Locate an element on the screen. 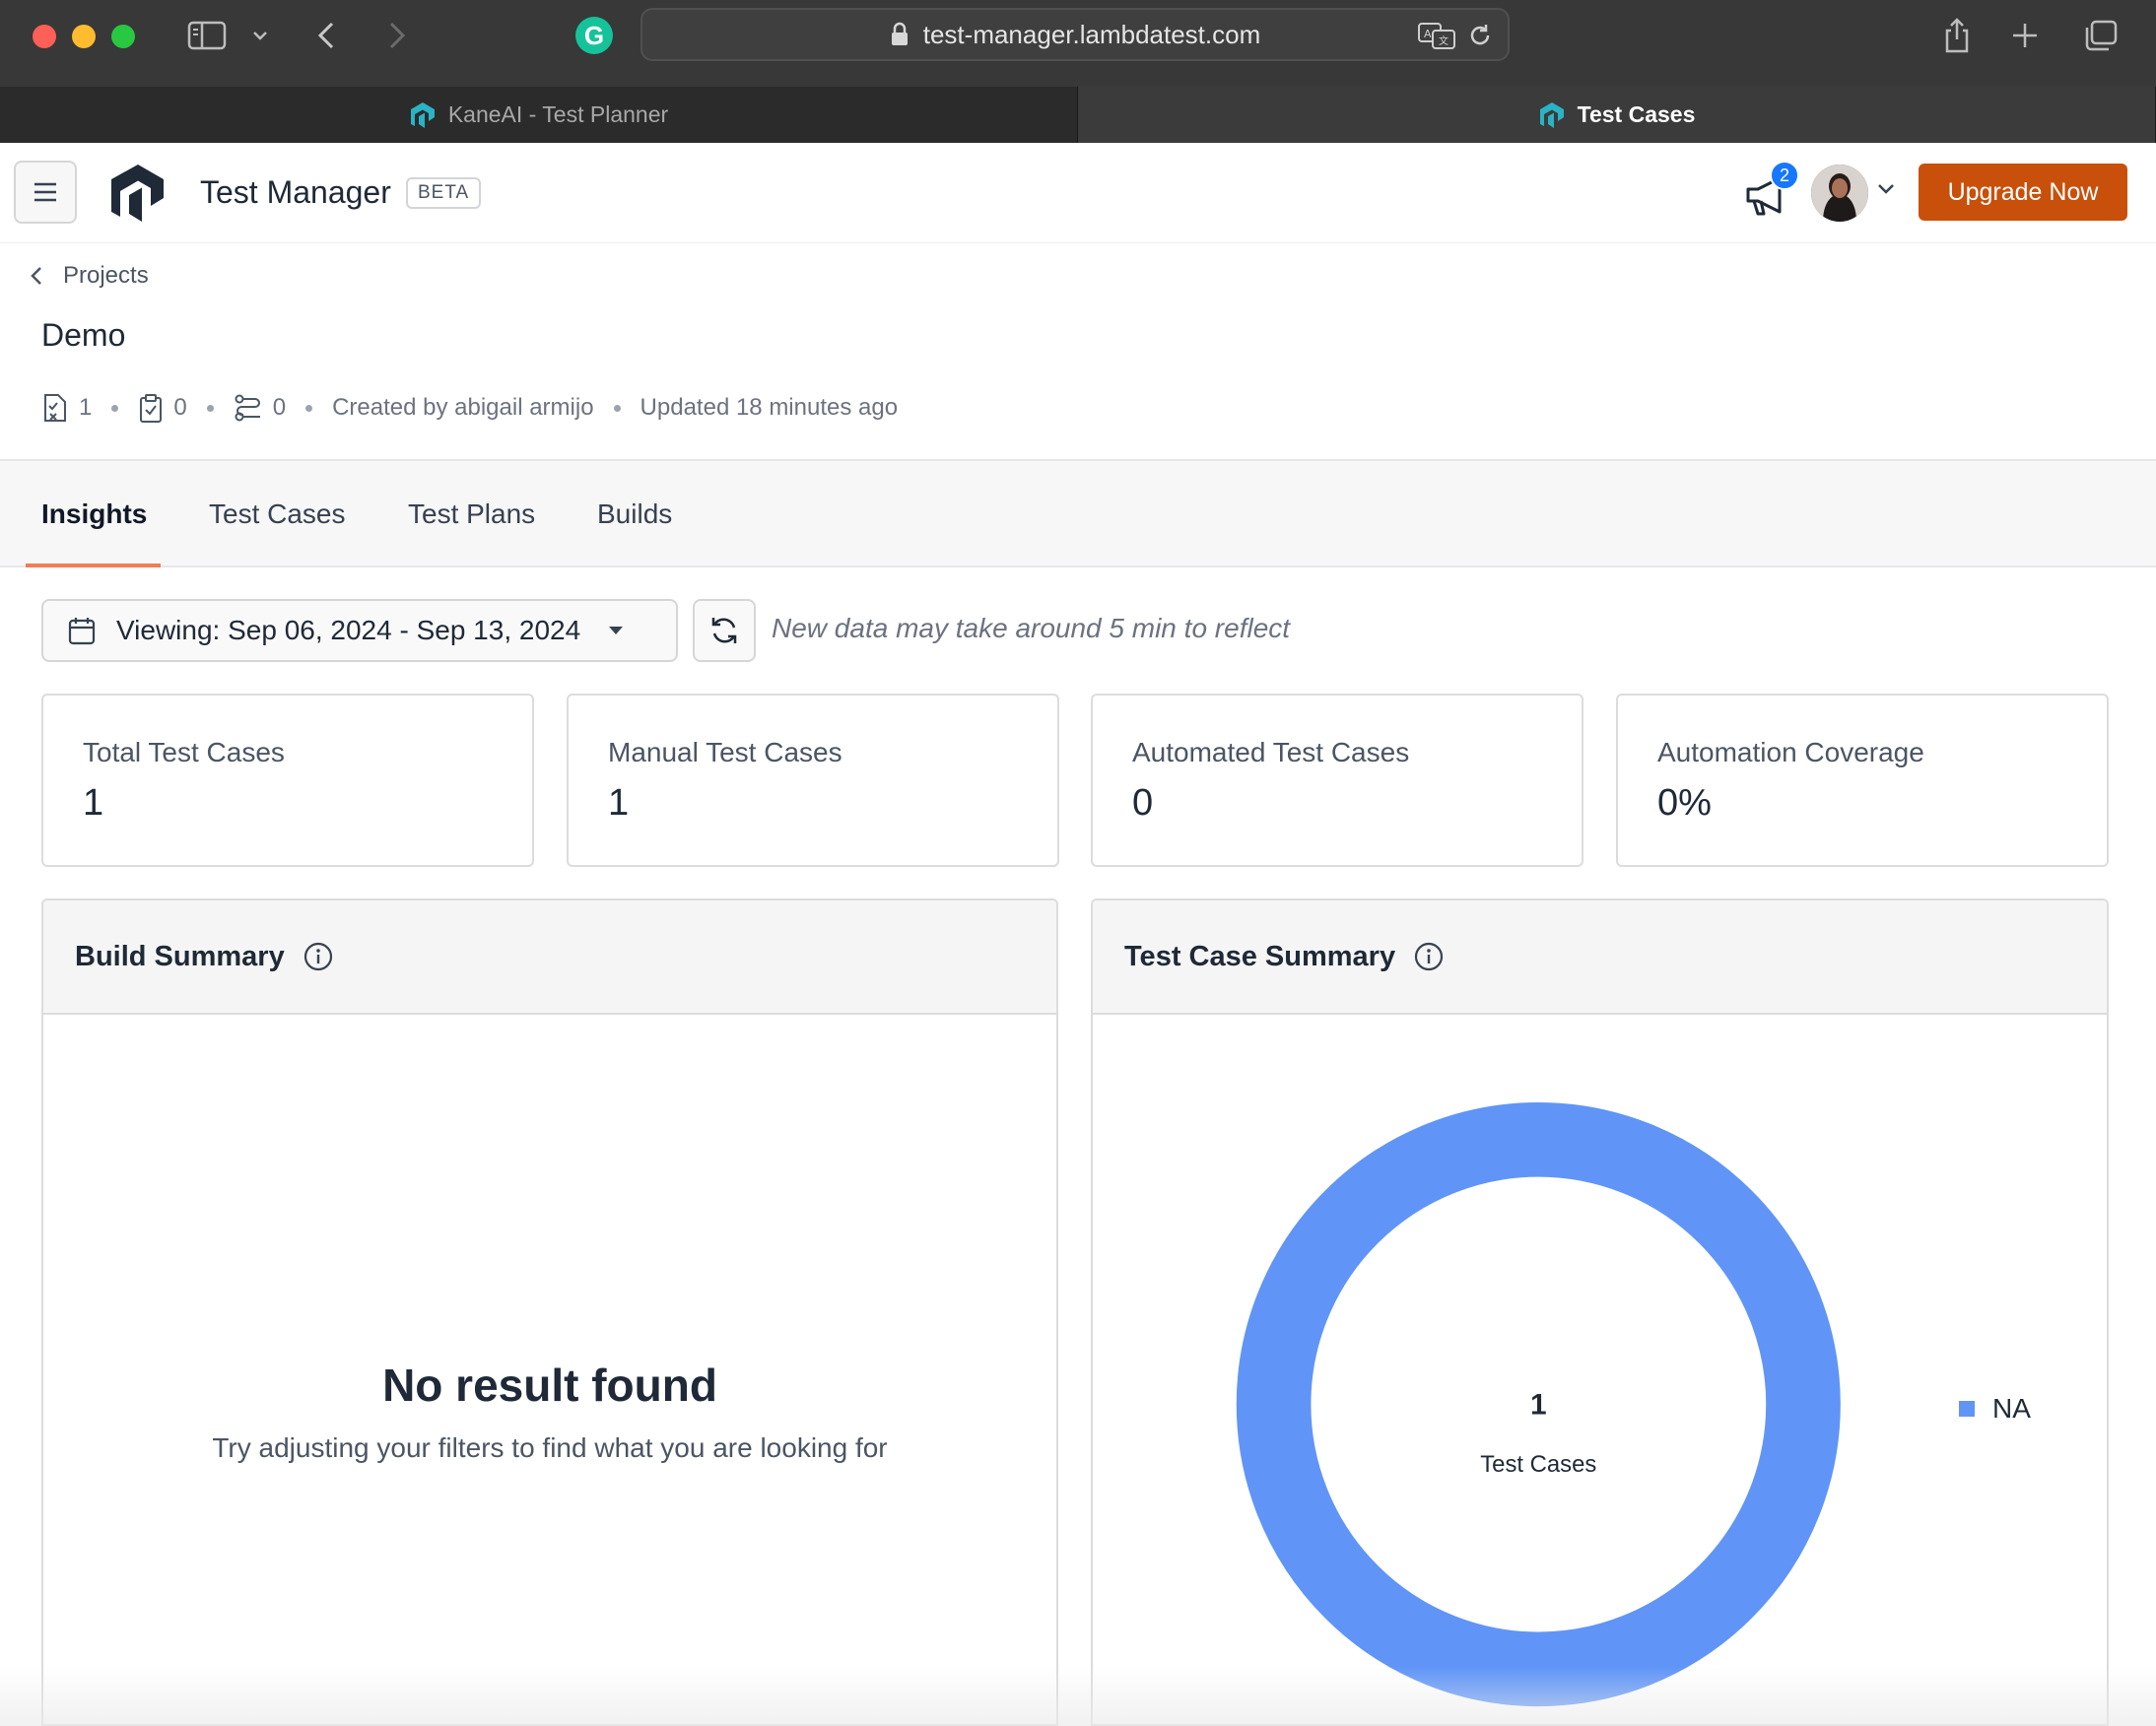 This screenshot has width=2156, height=1726. tab-test-plans: Test Plans is located at coordinates (471, 514).